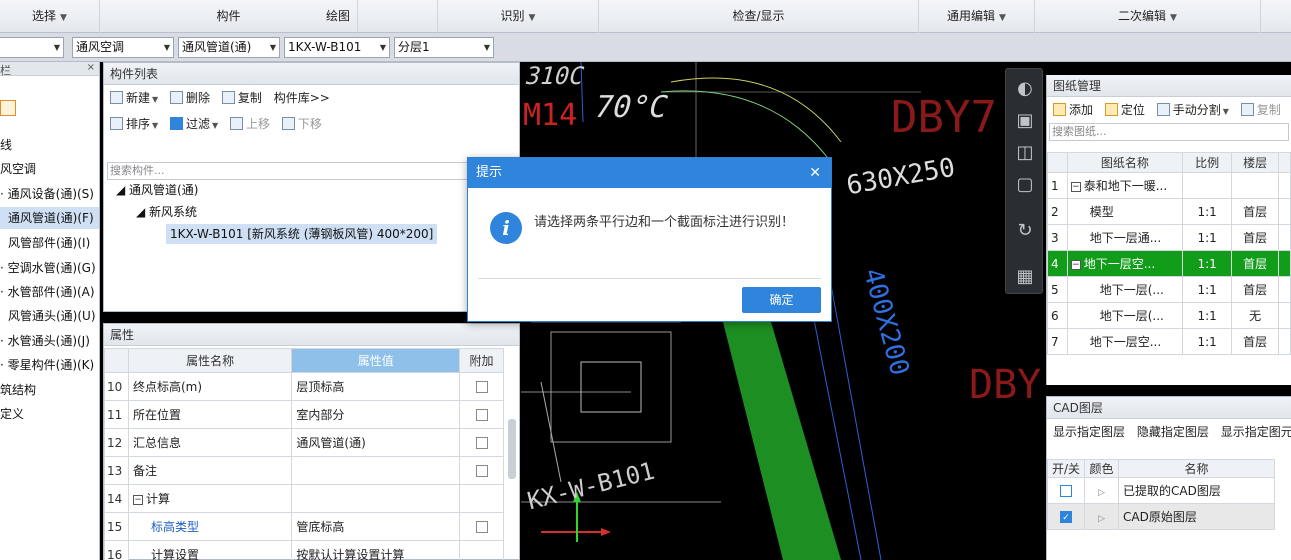 Image resolution: width=1291 pixels, height=560 pixels. I want to click on table-row: ▷ 已提取的CAD图层, so click(1161, 490).